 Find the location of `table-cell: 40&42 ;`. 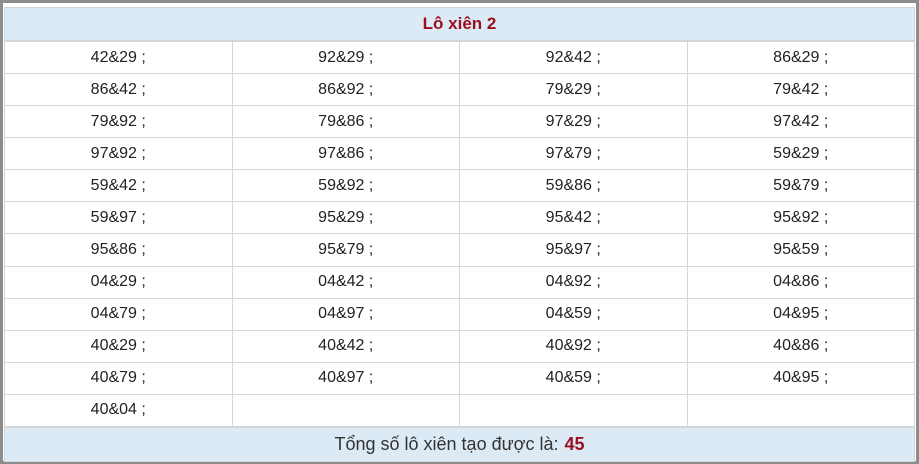

table-cell: 40&42 ; is located at coordinates (345, 346).